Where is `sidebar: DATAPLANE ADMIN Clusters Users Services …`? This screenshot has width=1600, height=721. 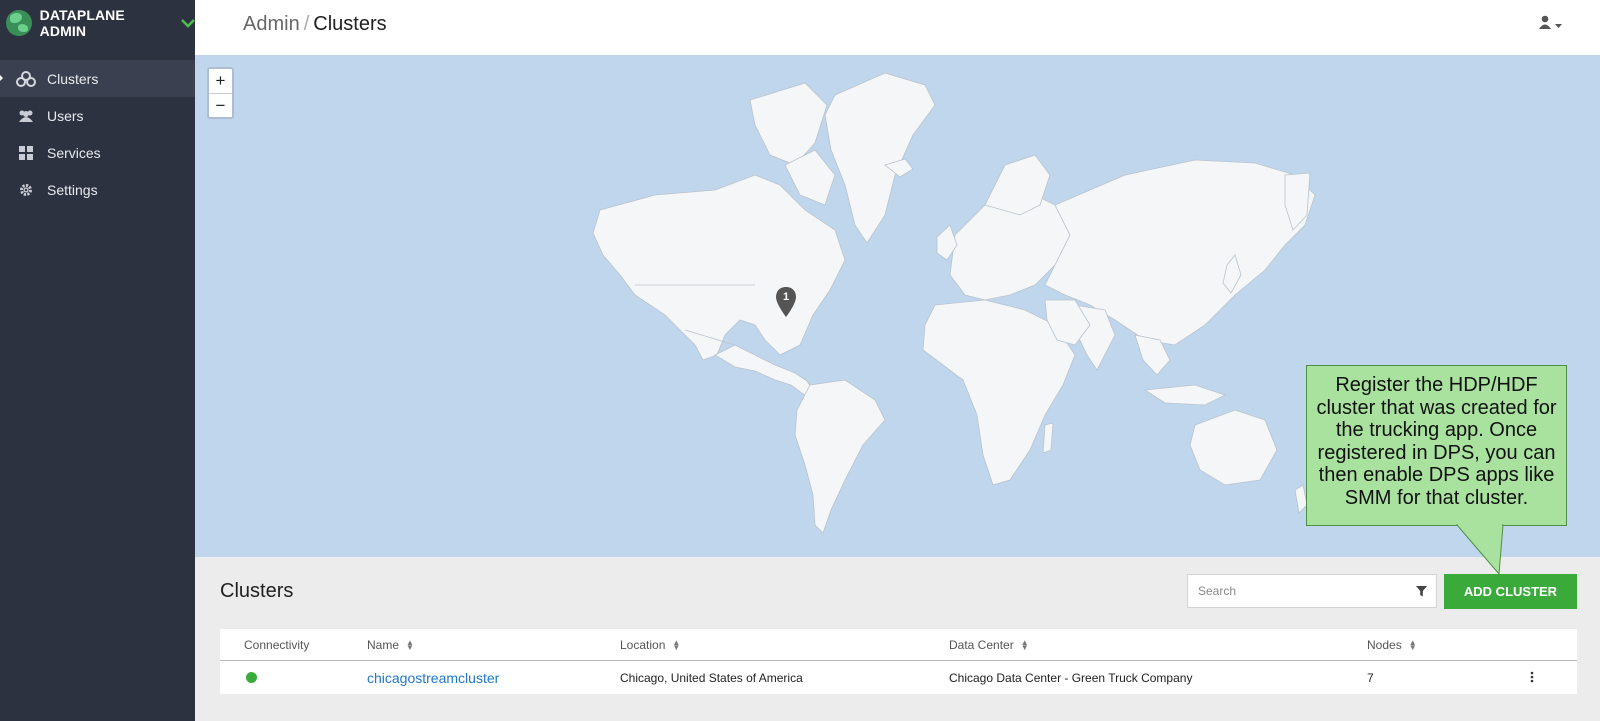
sidebar: DATAPLANE ADMIN Clusters Users Services … is located at coordinates (97, 360).